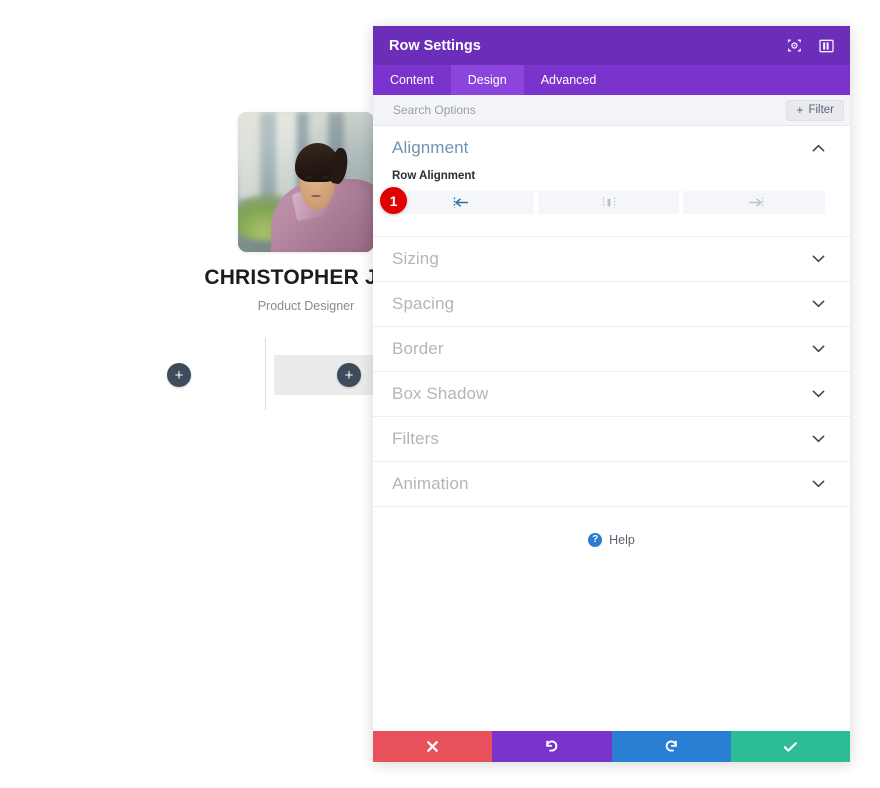 The image size is (880, 788). What do you see at coordinates (611, 259) in the screenshot?
I see `section-sizing: Sizing` at bounding box center [611, 259].